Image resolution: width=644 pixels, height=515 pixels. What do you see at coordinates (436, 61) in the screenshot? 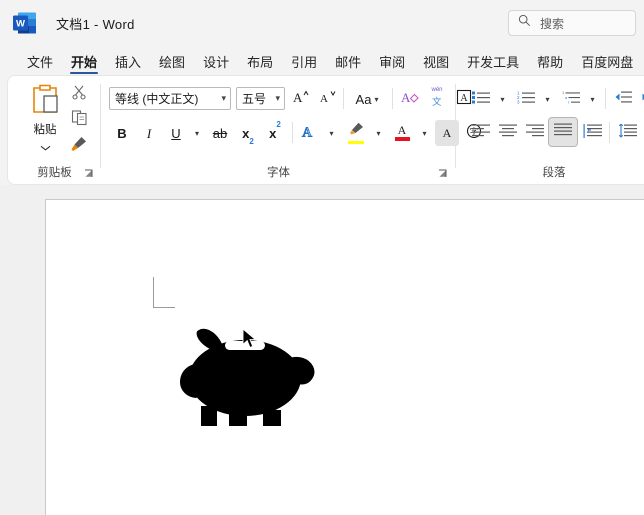
I see `tab-view: 视图` at bounding box center [436, 61].